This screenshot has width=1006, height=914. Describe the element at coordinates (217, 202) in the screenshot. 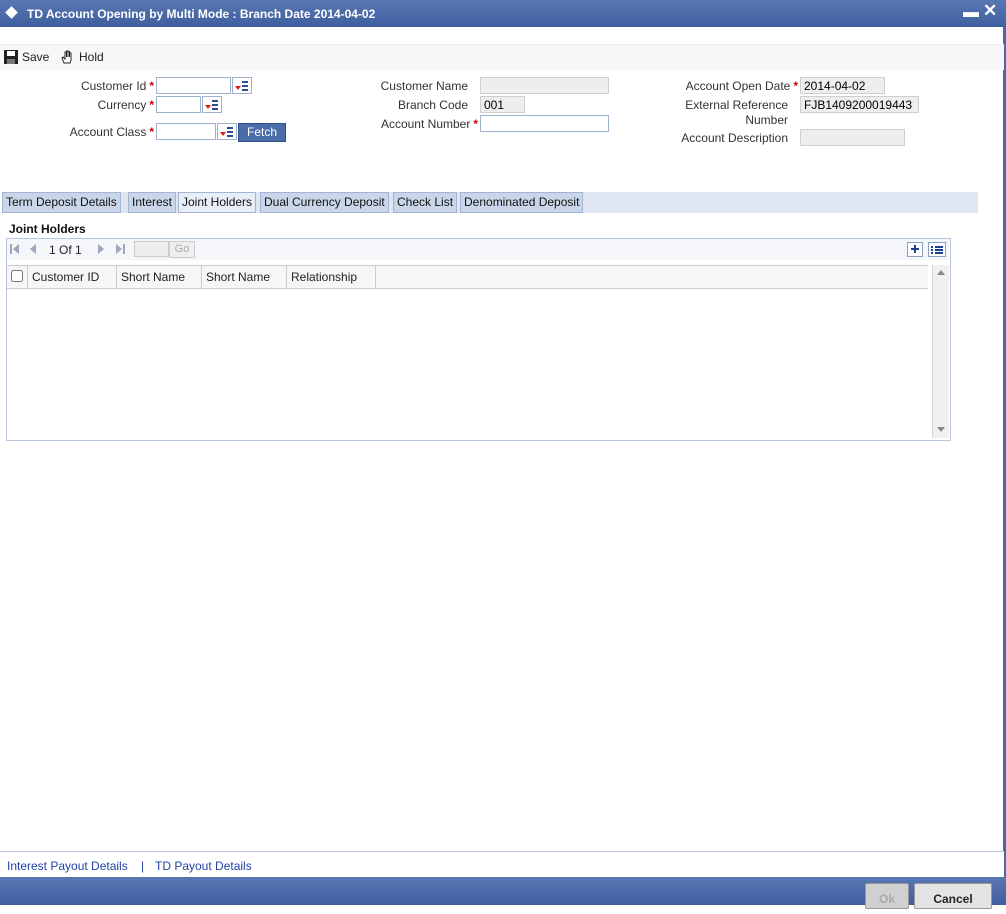

I see `tab-joint-holders: Joint Holders` at that location.